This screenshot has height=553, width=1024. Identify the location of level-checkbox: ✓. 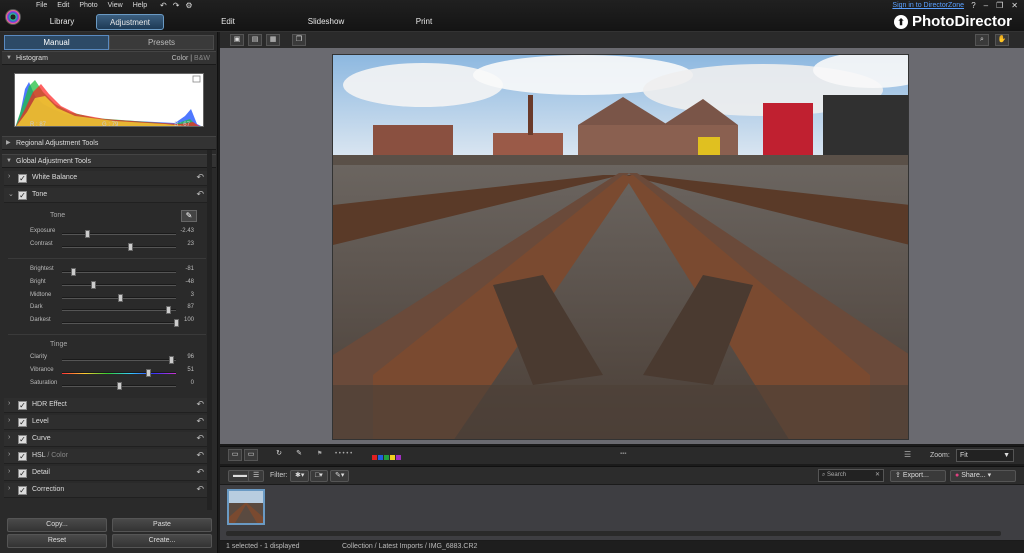
(22, 422).